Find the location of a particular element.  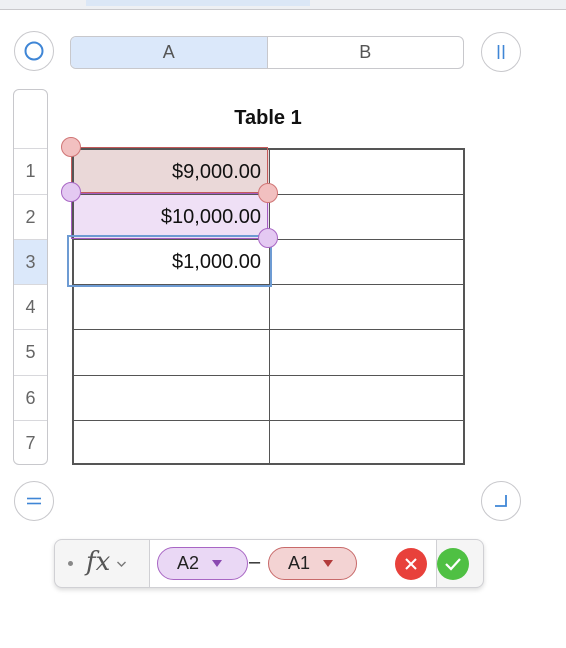

cell-a2-value: $10,000.00 is located at coordinates (210, 216).